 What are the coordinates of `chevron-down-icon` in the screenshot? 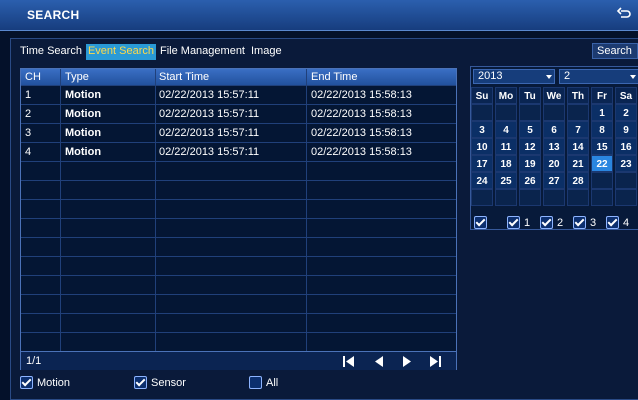 It's located at (549, 77).